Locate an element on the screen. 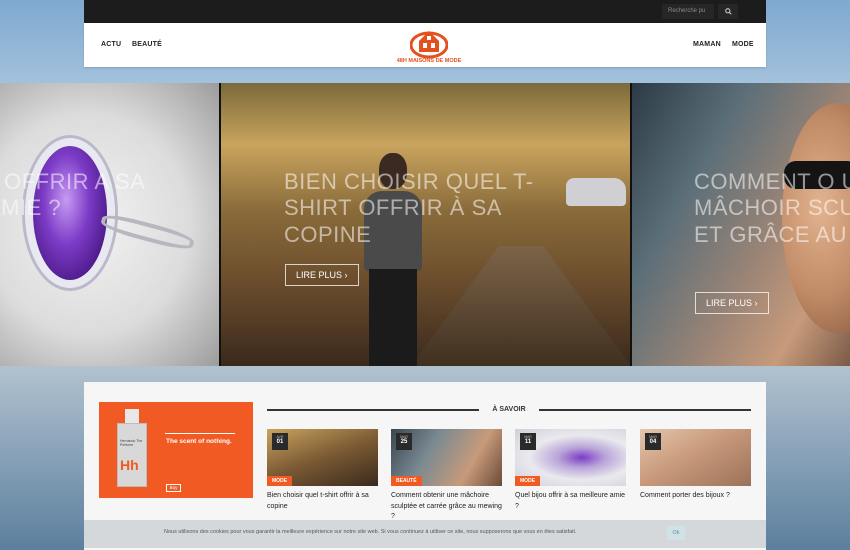 The width and height of the screenshot is (850, 550). category-tag: BEAUTÉ is located at coordinates (406, 481).